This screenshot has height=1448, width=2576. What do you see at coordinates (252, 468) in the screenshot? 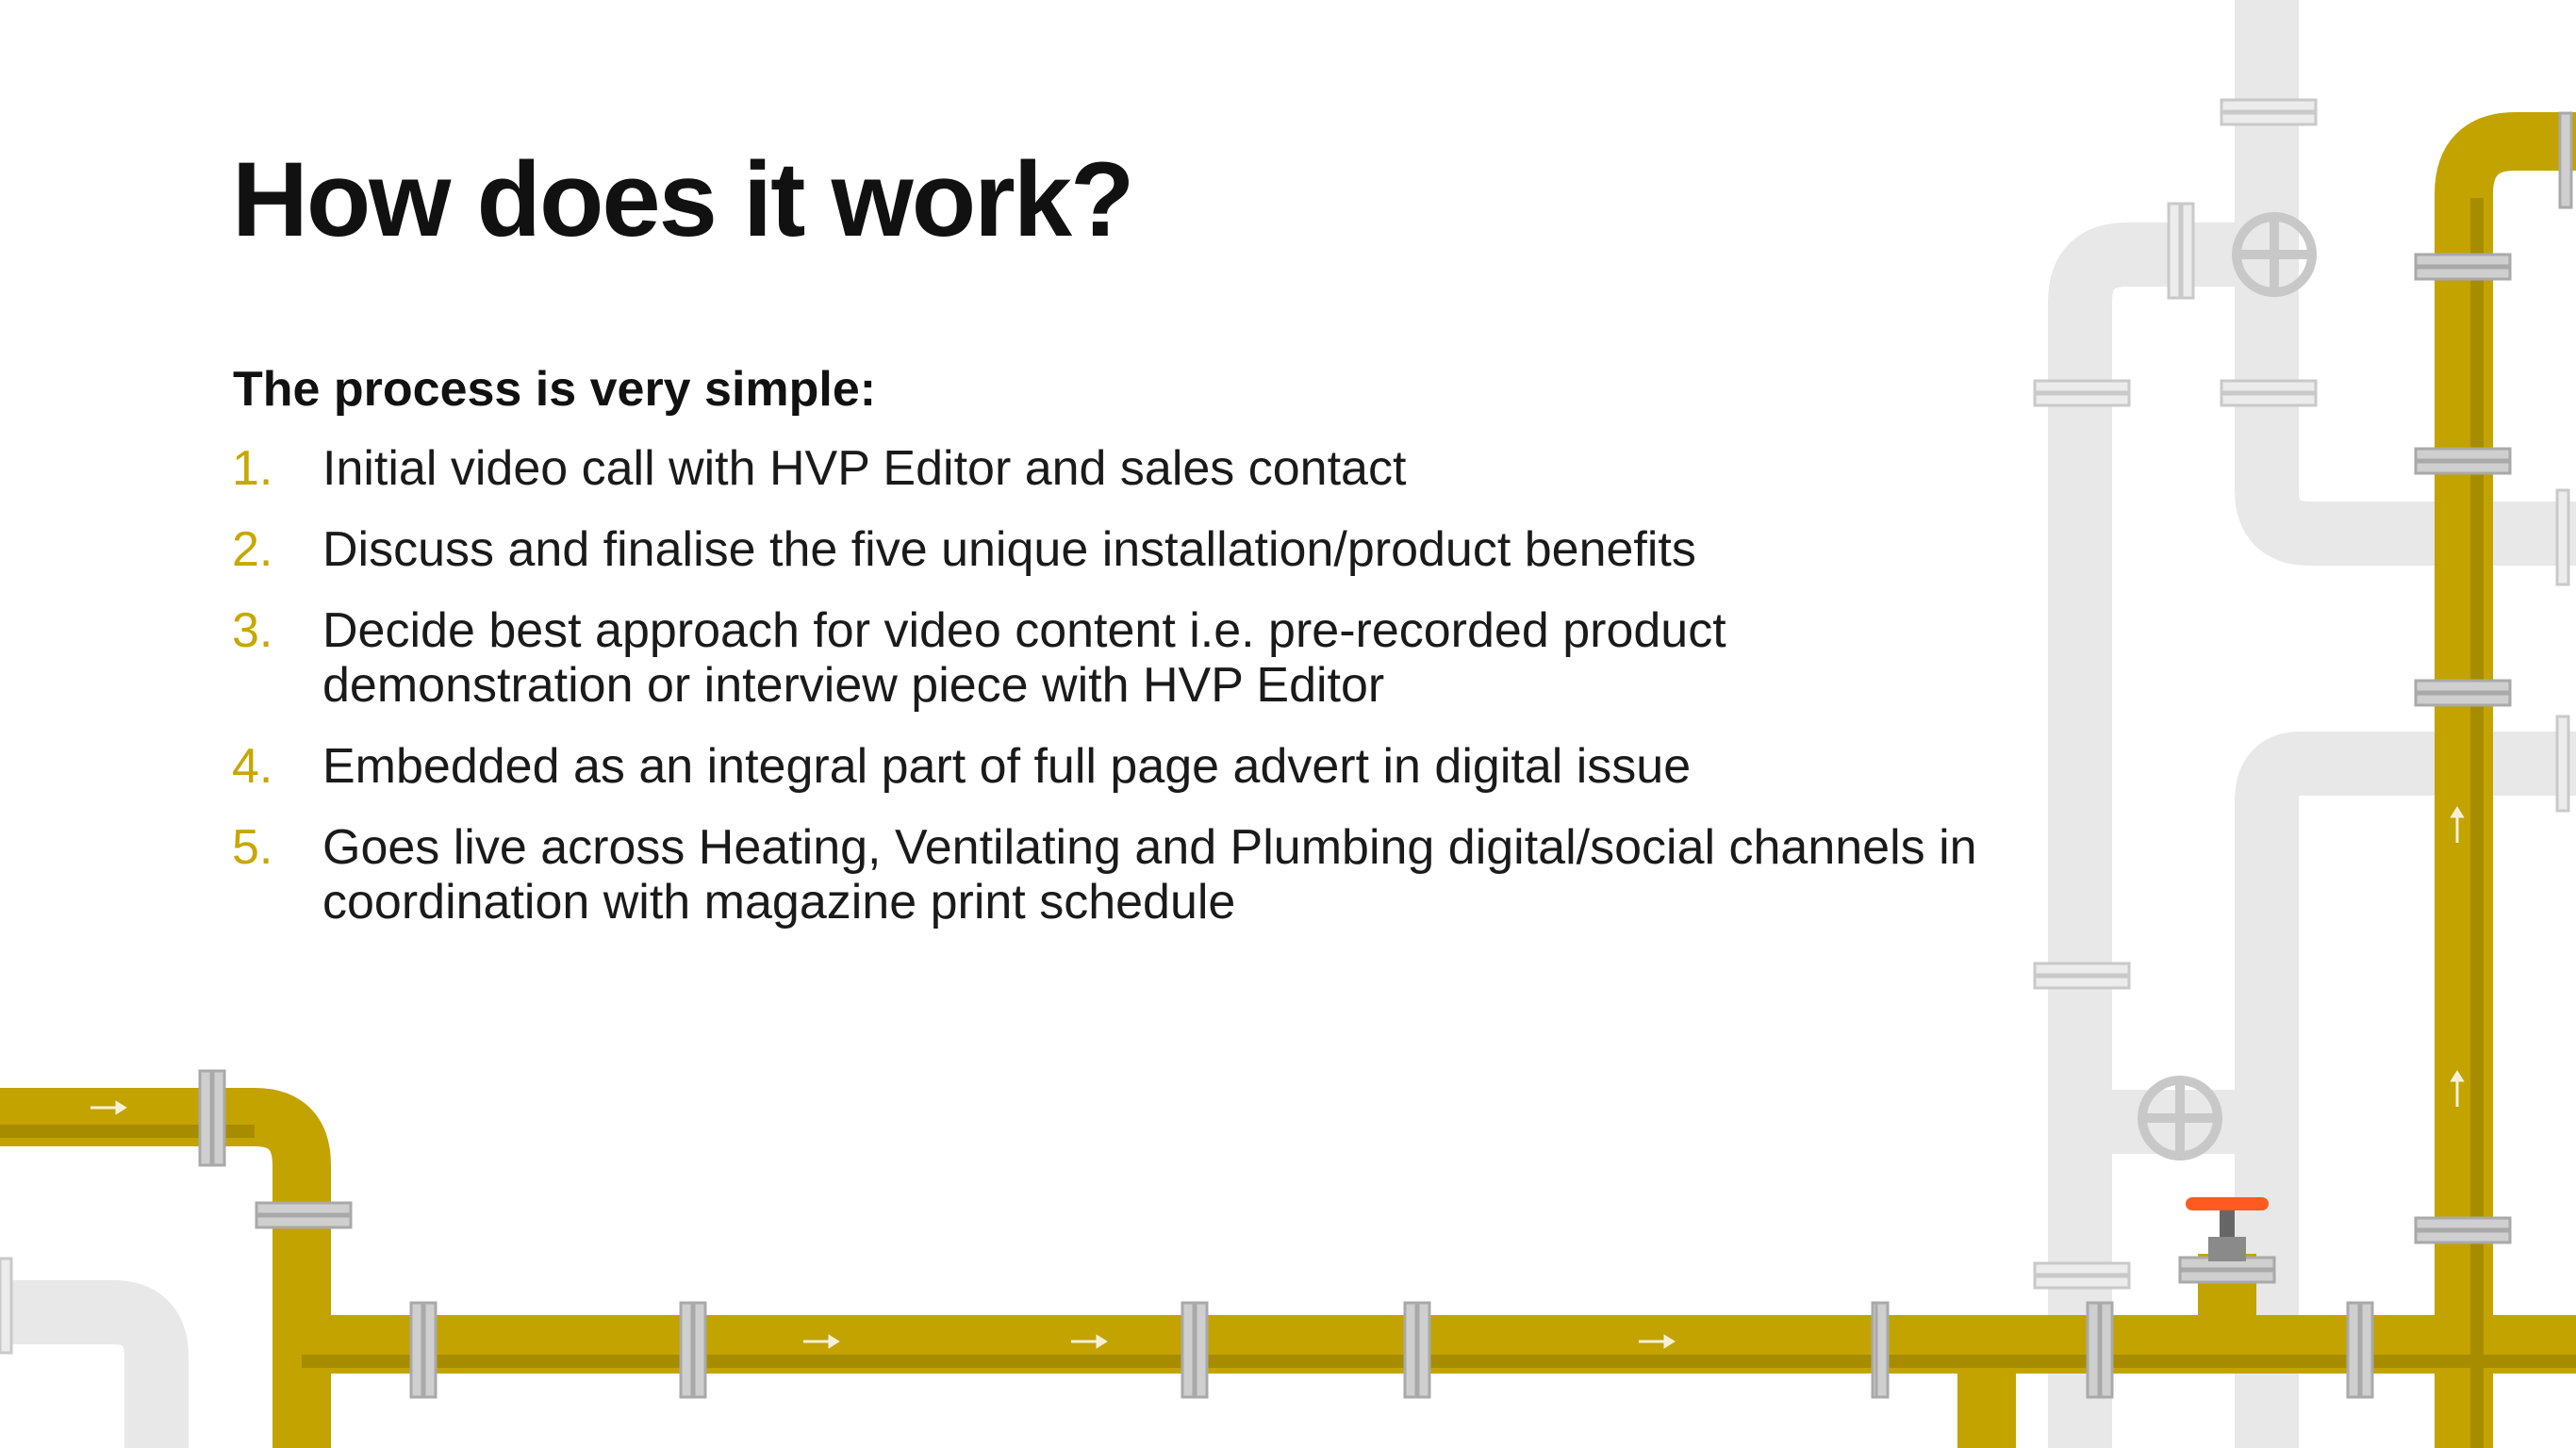
I see `step-number: 1.` at bounding box center [252, 468].